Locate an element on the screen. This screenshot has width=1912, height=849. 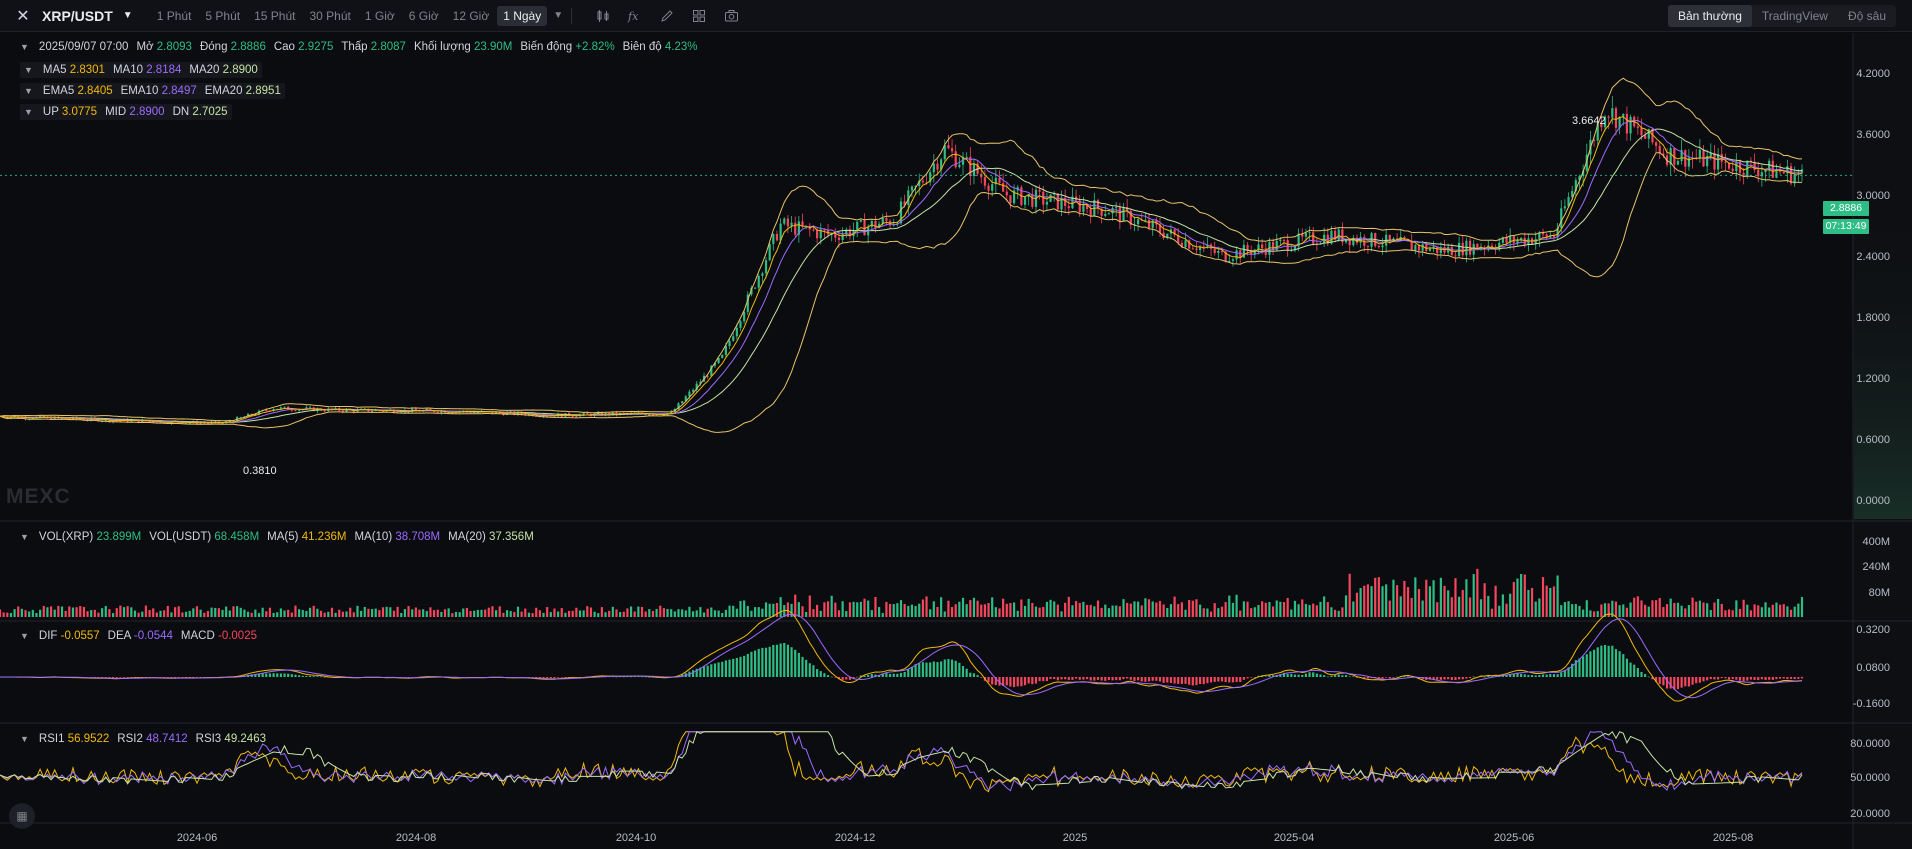
macd-legend: ▼ DIF -0.0557 DEA -0.0544 MACD -0.0025 is located at coordinates (138, 636).